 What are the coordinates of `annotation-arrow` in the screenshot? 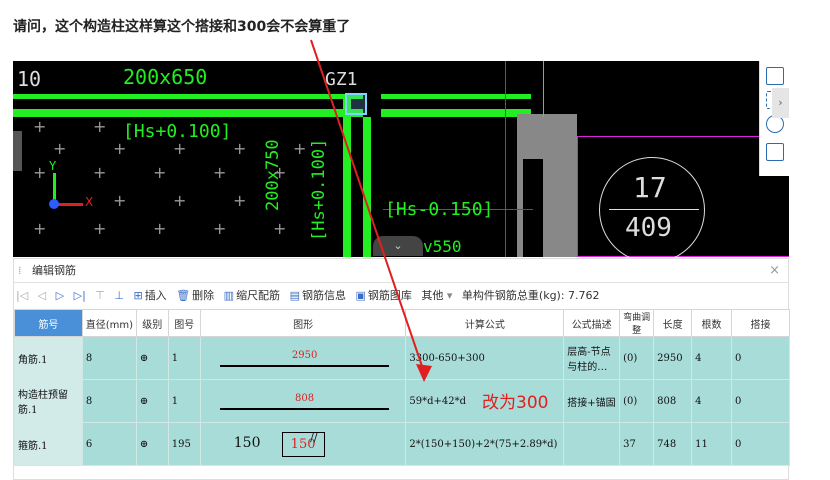 It's located at (371, 210).